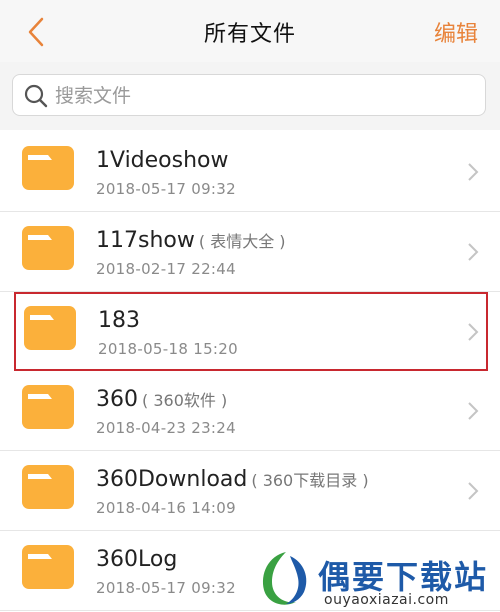 Image resolution: width=500 pixels, height=612 pixels. Describe the element at coordinates (119, 320) in the screenshot. I see `file-name: 183` at that location.